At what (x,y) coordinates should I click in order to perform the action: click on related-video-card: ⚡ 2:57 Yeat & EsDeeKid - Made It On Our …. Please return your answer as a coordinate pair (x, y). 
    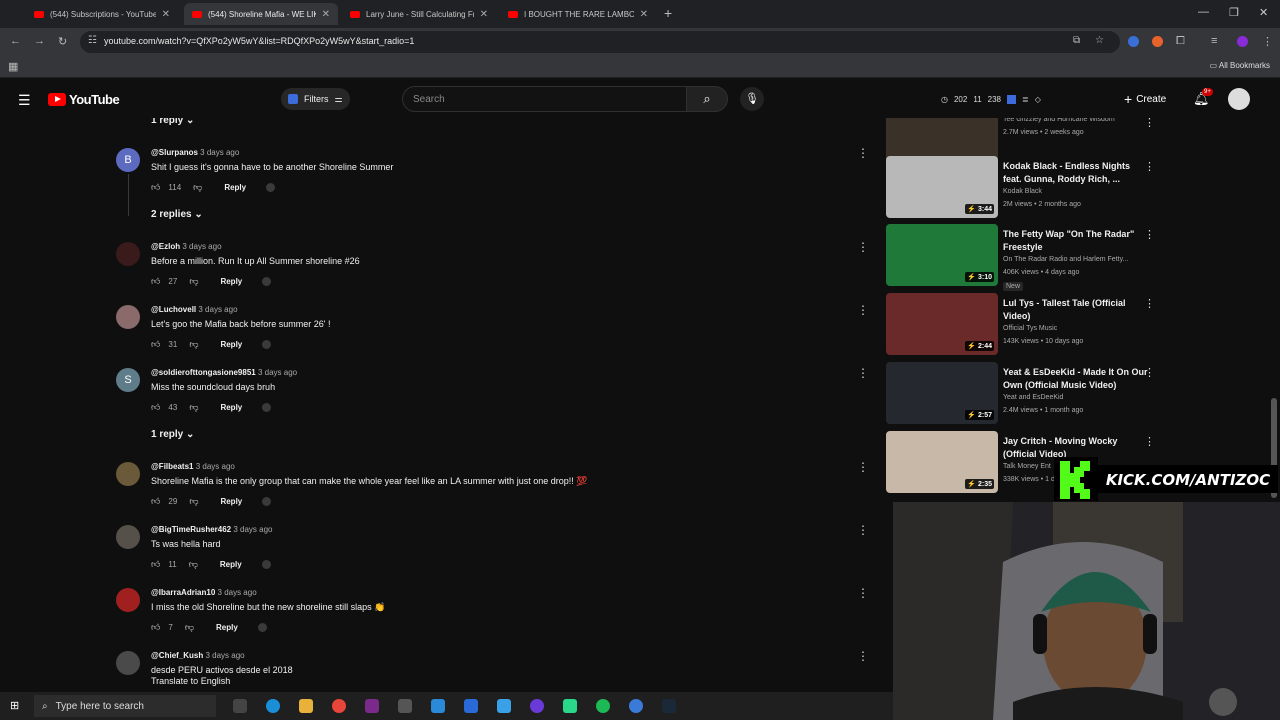
    Looking at the image, I should click on (1082, 395).